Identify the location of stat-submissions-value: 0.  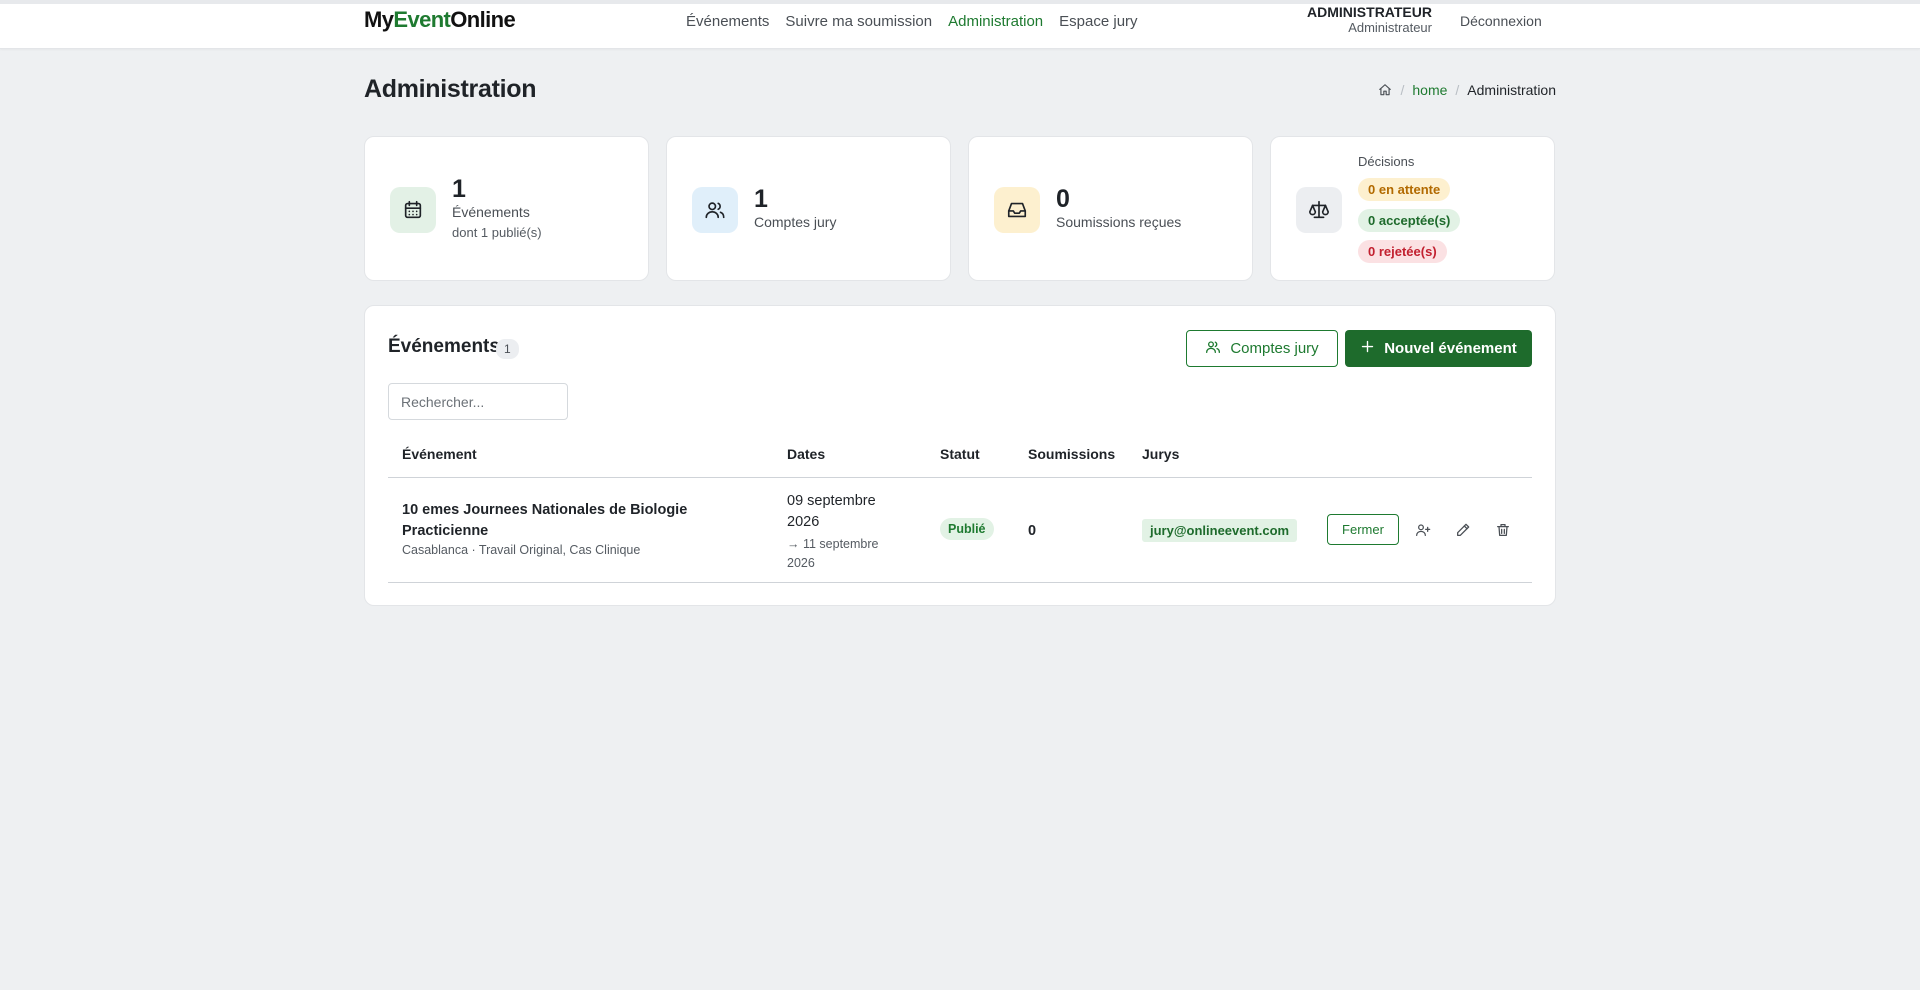
(1063, 199).